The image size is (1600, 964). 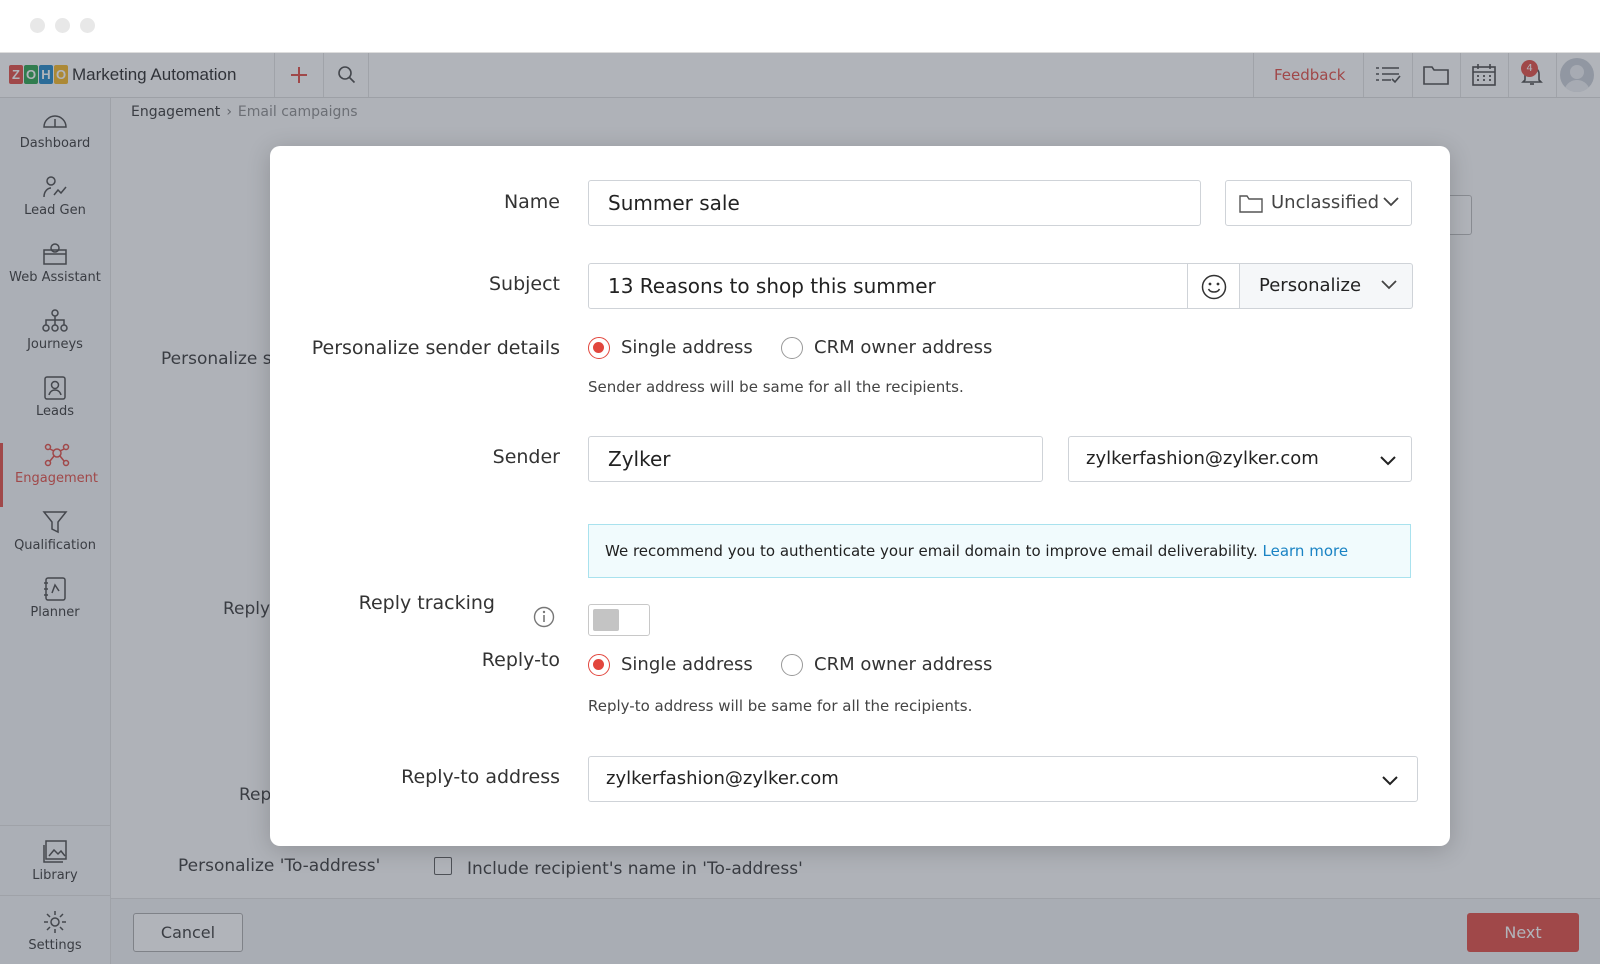 What do you see at coordinates (520, 660) in the screenshot?
I see `reply-to-label: Reply-to` at bounding box center [520, 660].